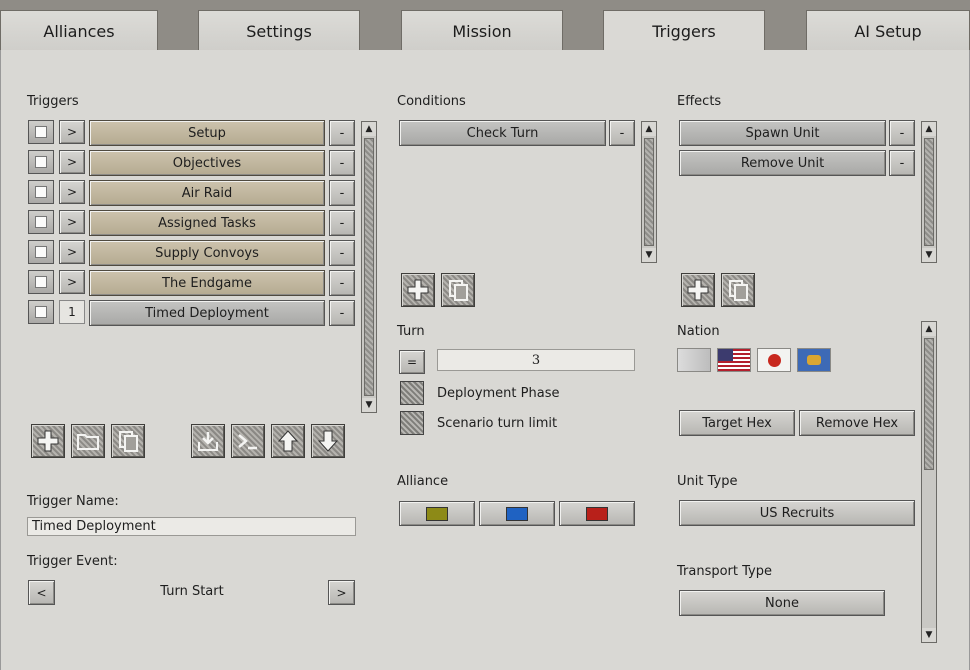 The image size is (970, 670). Describe the element at coordinates (248, 441) in the screenshot. I see `script-console-button` at that location.